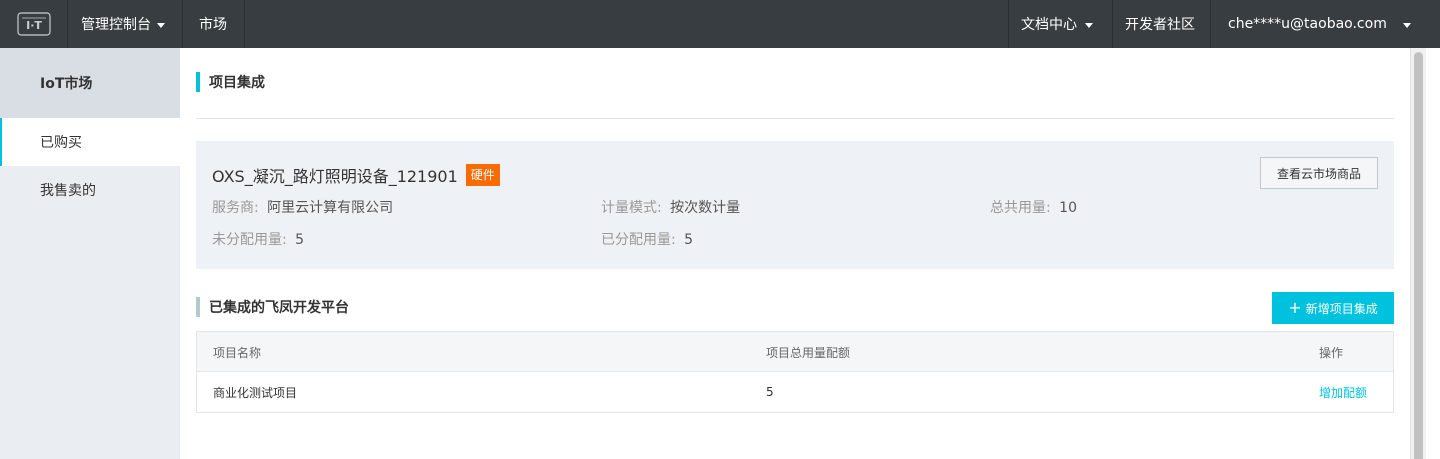 The height and width of the screenshot is (459, 1440). Describe the element at coordinates (235, 208) in the screenshot. I see `provider-label: 服务商:` at that location.